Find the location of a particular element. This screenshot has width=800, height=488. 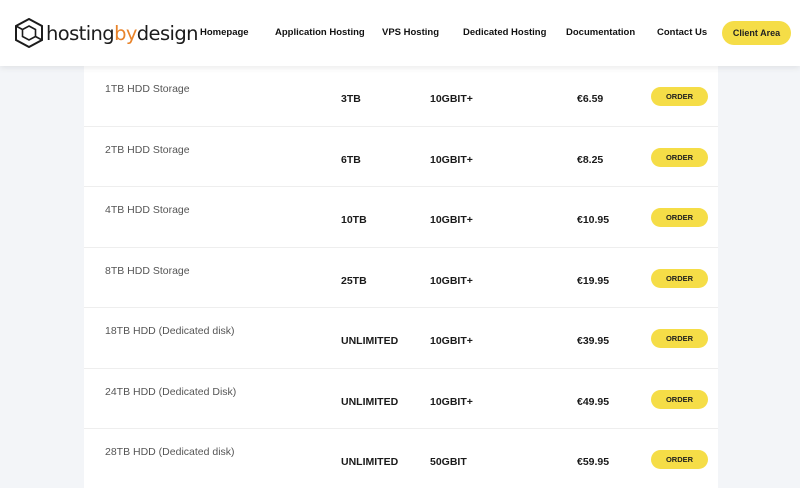

nav-documentation: Documentation is located at coordinates (600, 33).